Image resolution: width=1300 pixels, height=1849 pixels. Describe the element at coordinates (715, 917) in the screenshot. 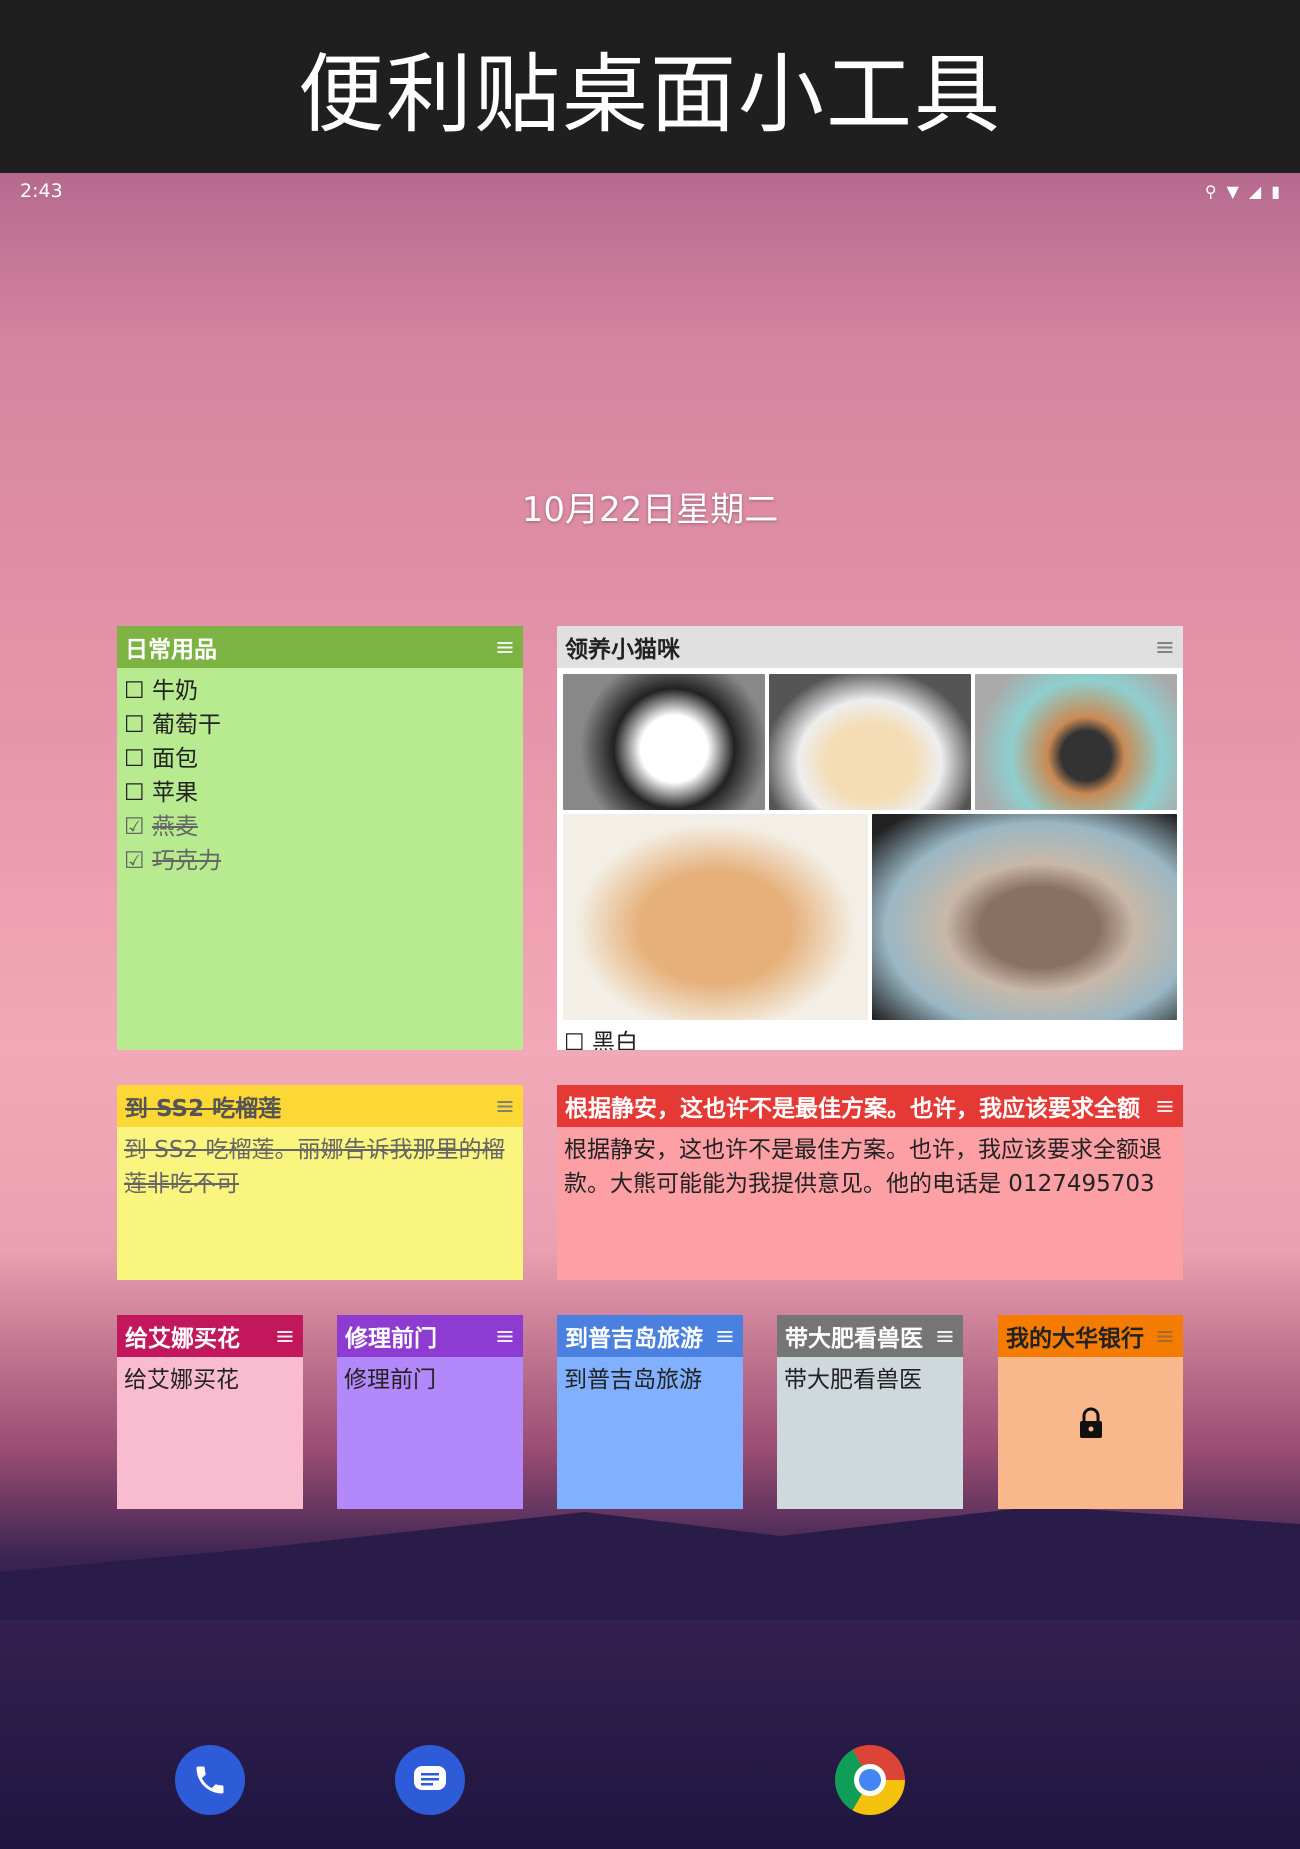

I see `kitten-orange-photo` at that location.